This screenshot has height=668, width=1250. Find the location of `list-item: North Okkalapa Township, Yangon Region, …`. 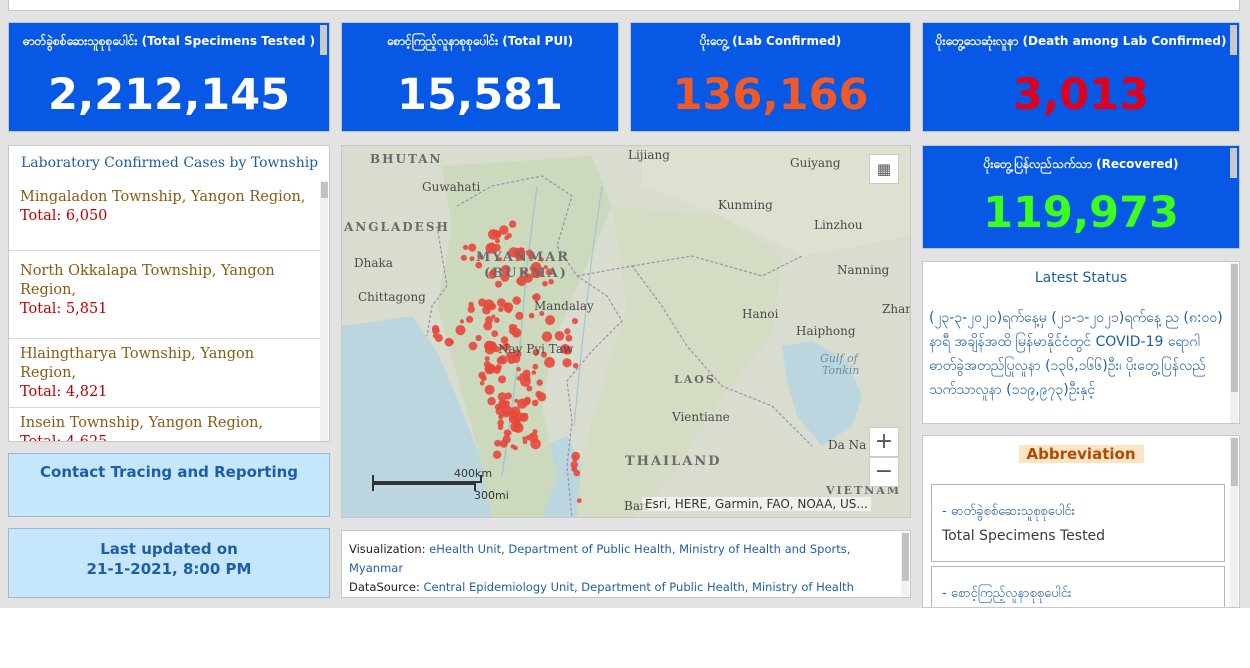

list-item: North Okkalapa Township, Yangon Region, … is located at coordinates (165, 295).